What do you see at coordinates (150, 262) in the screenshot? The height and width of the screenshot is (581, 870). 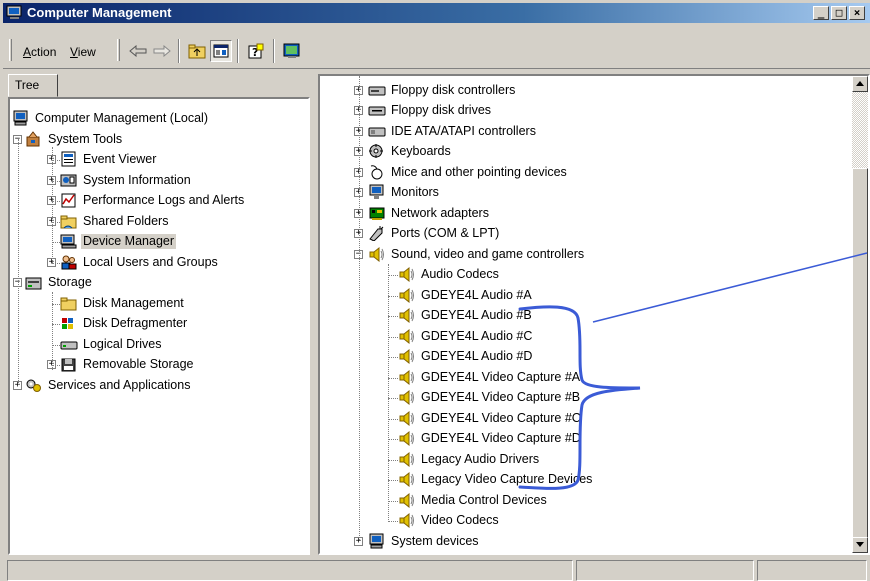 I see `console-tree-item-label: Local Users and Groups` at bounding box center [150, 262].